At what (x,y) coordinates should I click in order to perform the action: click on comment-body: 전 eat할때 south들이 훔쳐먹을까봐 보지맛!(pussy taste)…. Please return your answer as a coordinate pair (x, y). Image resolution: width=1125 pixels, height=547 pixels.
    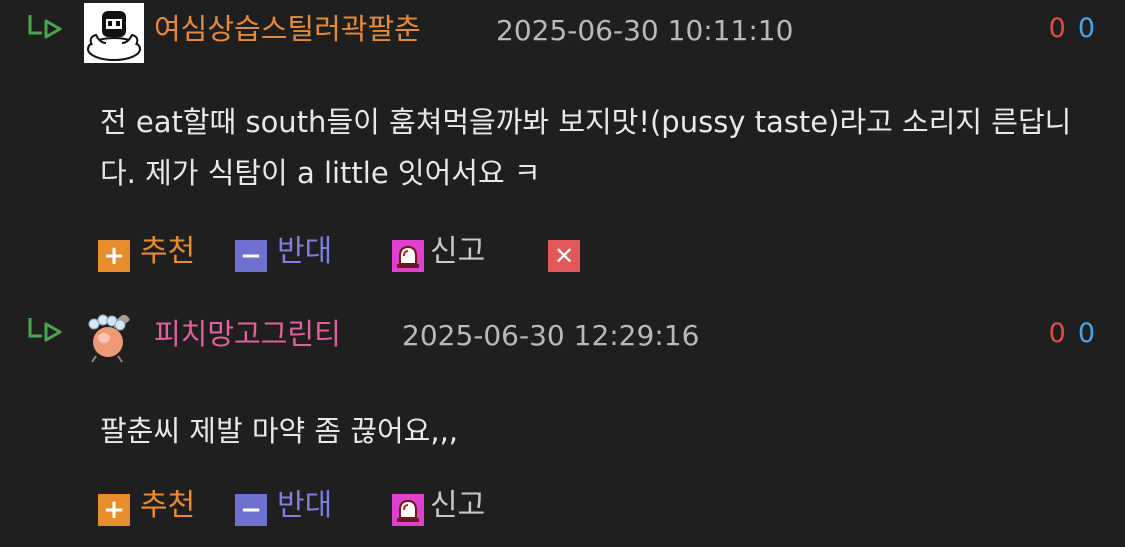
    Looking at the image, I should click on (586, 147).